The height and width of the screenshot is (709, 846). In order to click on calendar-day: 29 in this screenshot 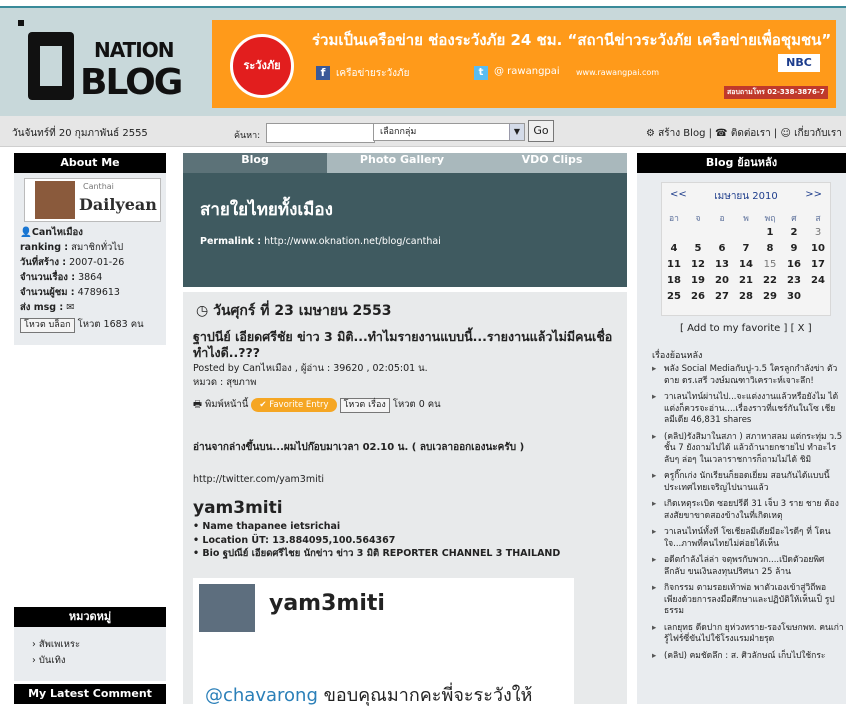, I will do `click(770, 296)`.